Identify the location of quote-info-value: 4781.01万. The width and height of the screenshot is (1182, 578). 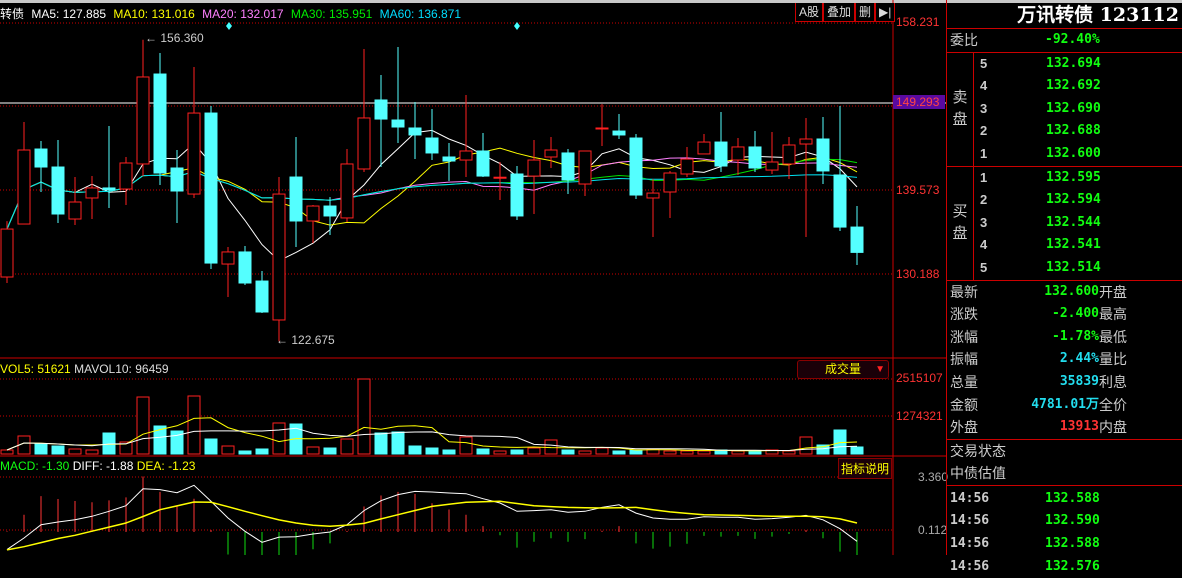
(1065, 404).